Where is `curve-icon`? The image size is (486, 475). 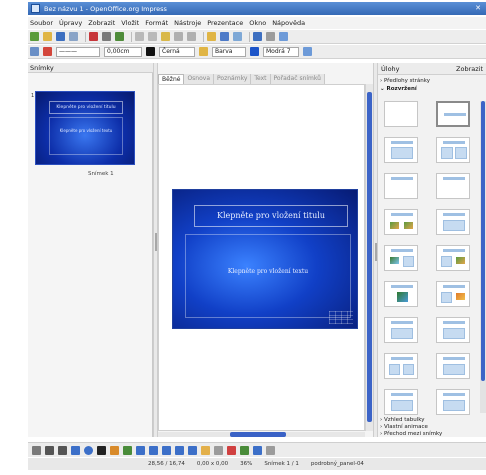
curve-icon is located at coordinates (114, 450).